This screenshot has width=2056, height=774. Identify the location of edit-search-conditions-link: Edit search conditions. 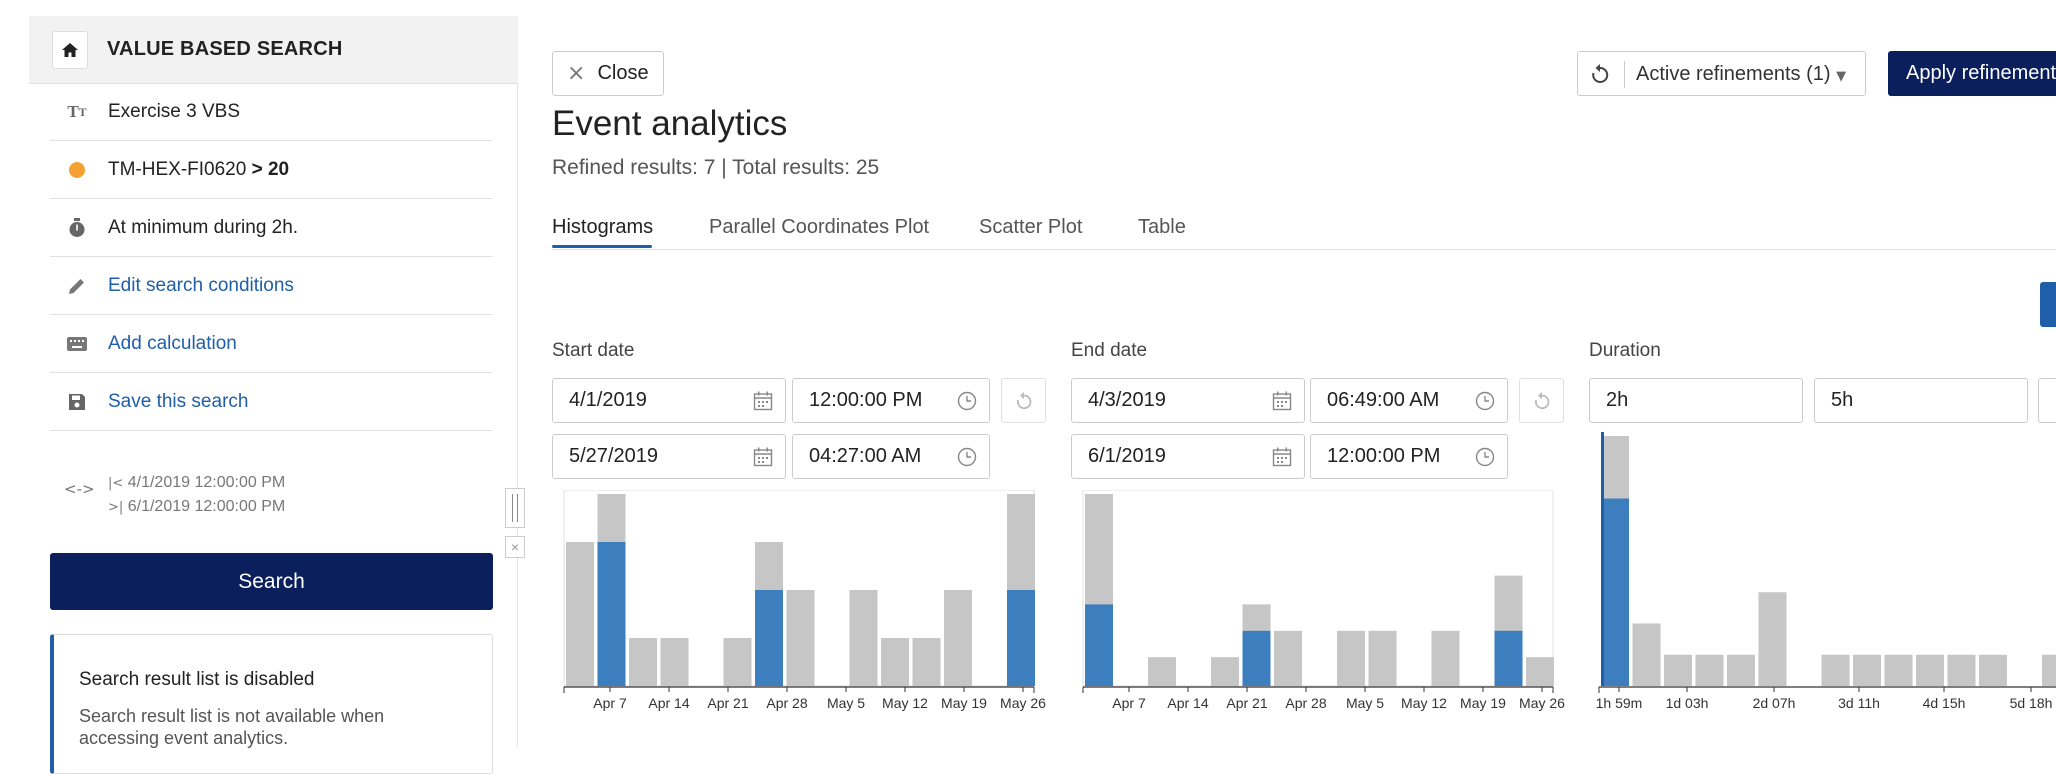
(271, 286).